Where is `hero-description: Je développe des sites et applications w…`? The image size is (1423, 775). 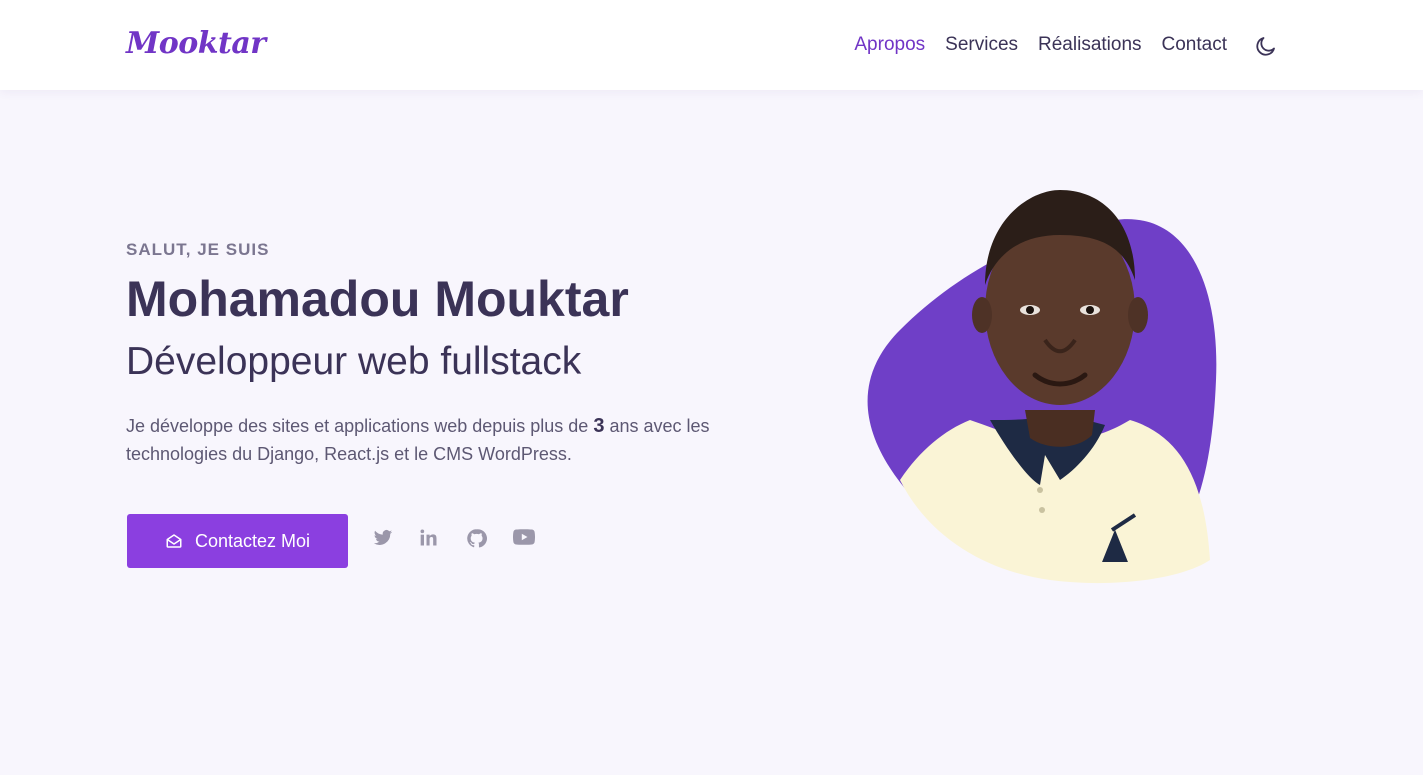 hero-description: Je développe des sites et applications w… is located at coordinates (426, 440).